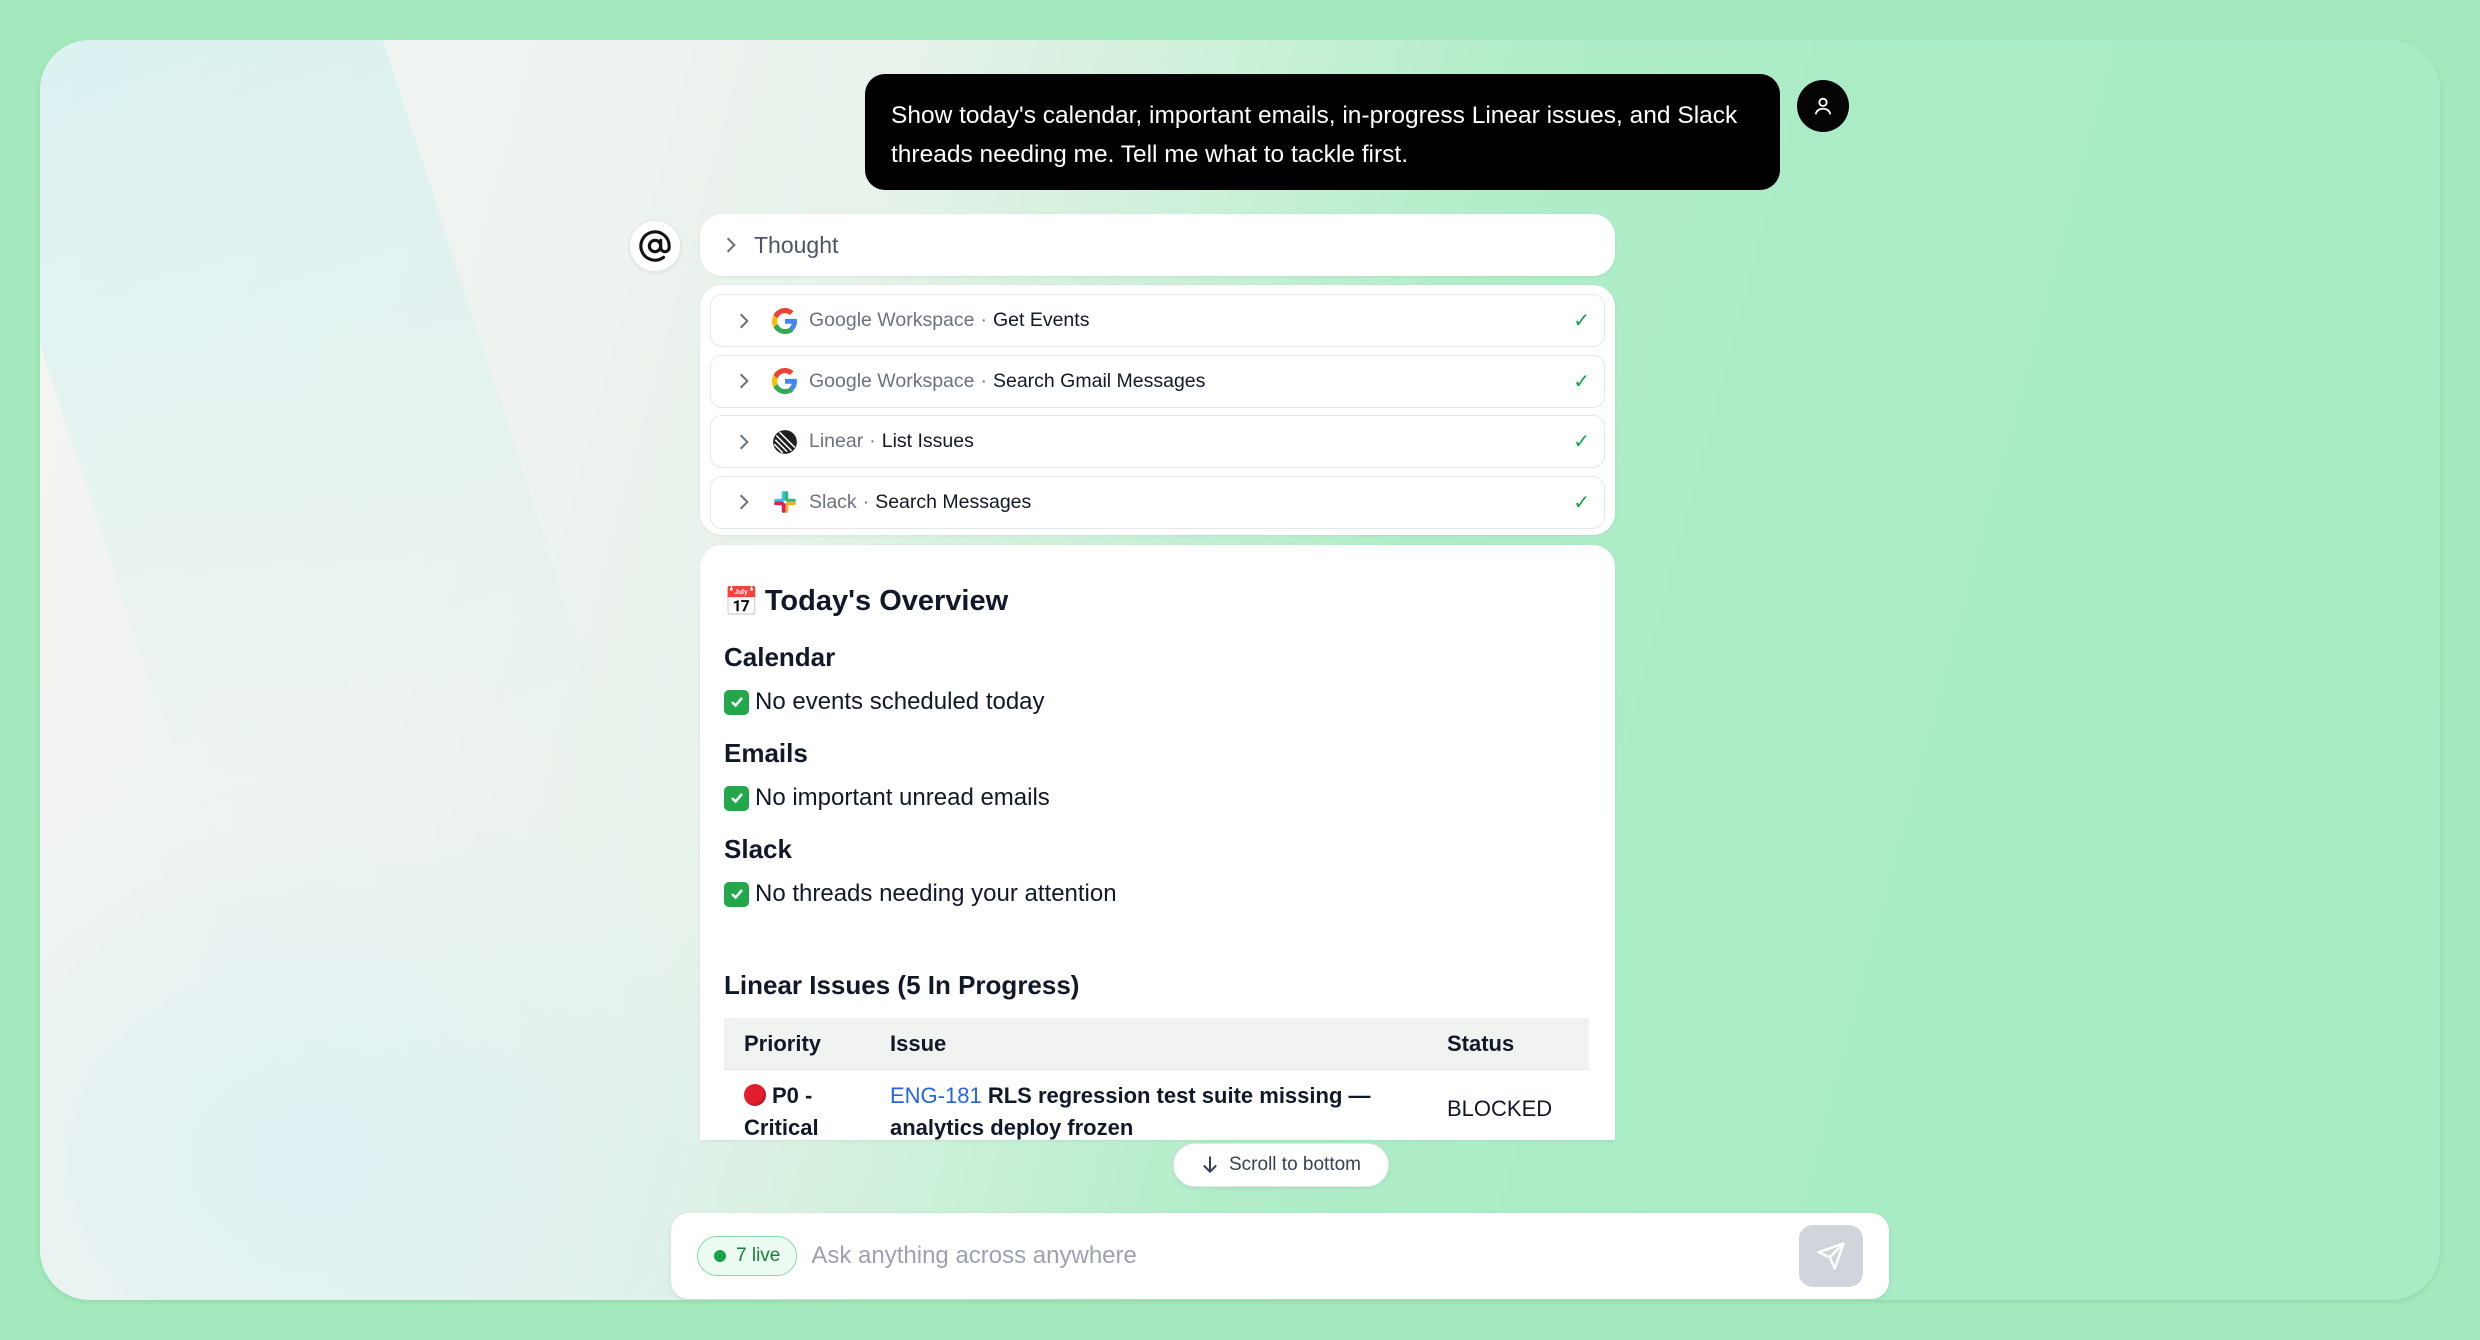 The image size is (2480, 1340). Describe the element at coordinates (741, 601) in the screenshot. I see `calendar-icon: 📅` at that location.